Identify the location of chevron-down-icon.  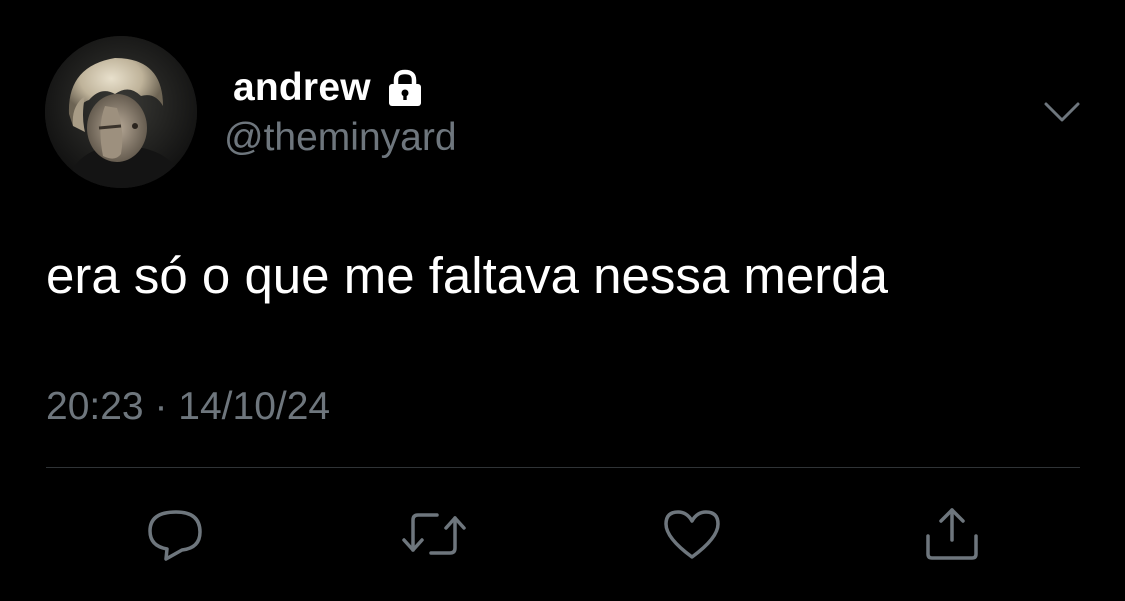
(1062, 113).